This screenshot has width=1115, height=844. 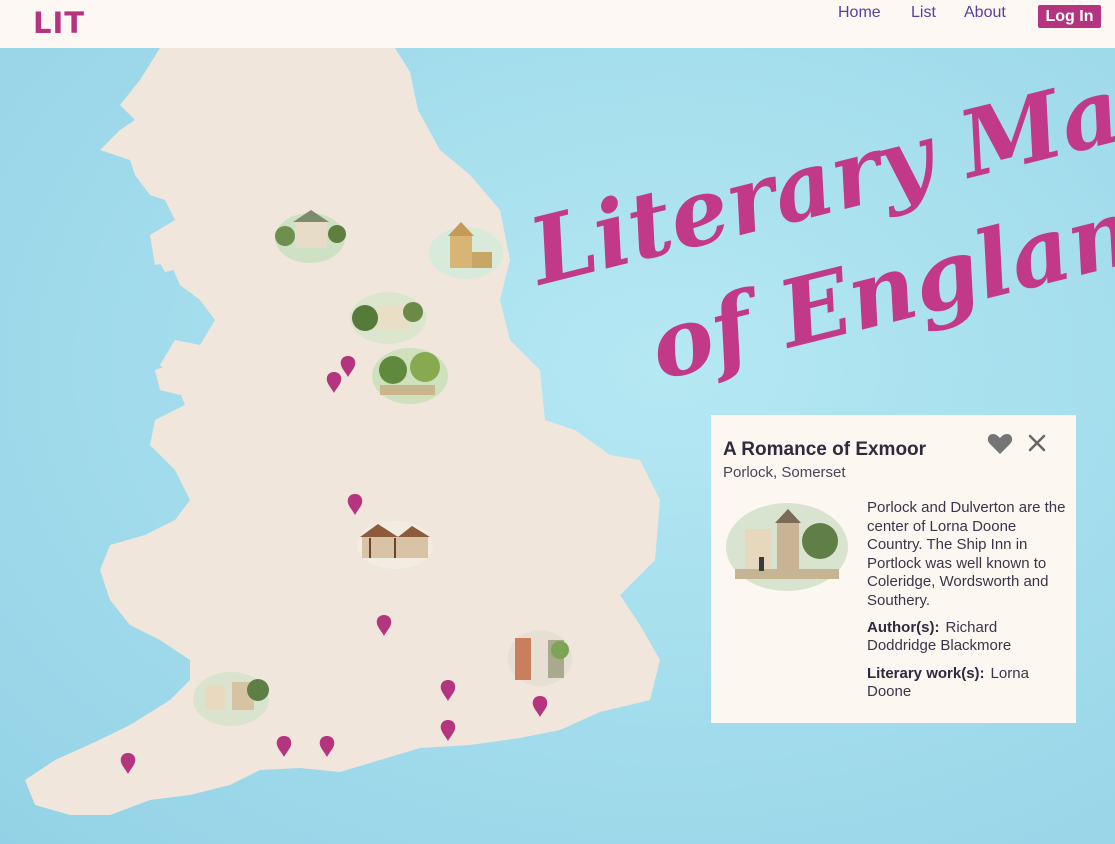 What do you see at coordinates (1037, 443) in the screenshot?
I see `close-icon` at bounding box center [1037, 443].